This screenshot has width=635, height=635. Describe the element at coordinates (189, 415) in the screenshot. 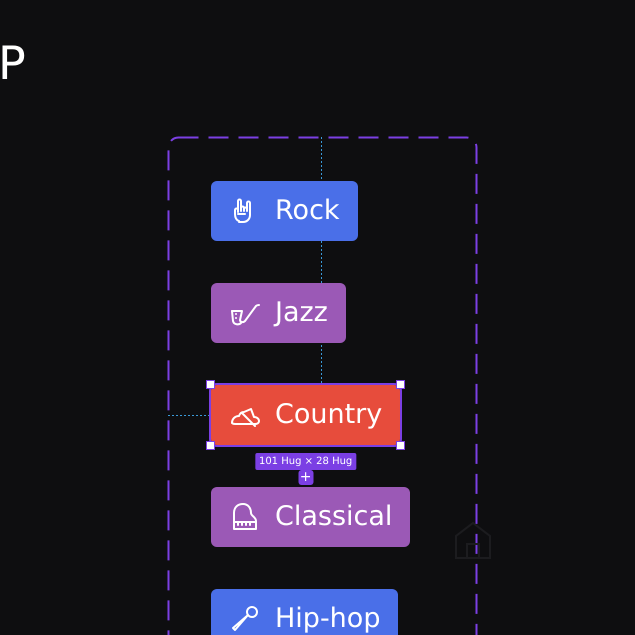

I see `guide-line` at that location.